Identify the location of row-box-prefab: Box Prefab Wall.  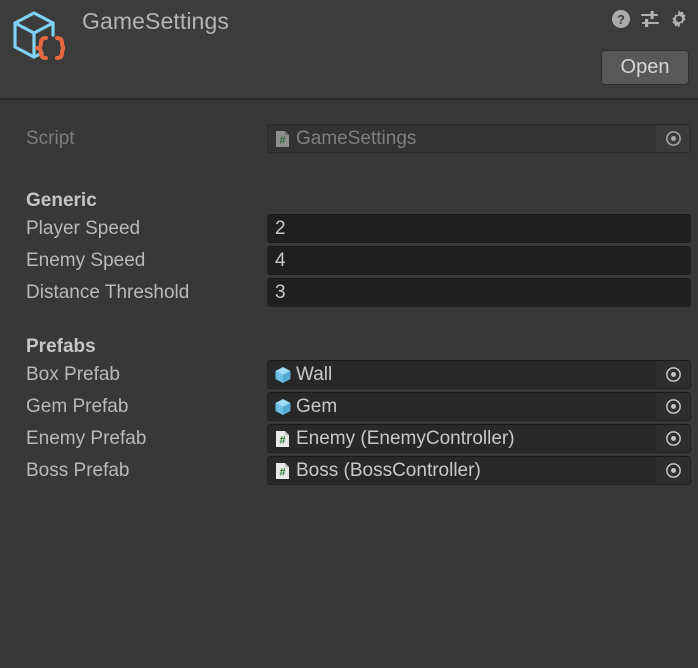
(349, 374).